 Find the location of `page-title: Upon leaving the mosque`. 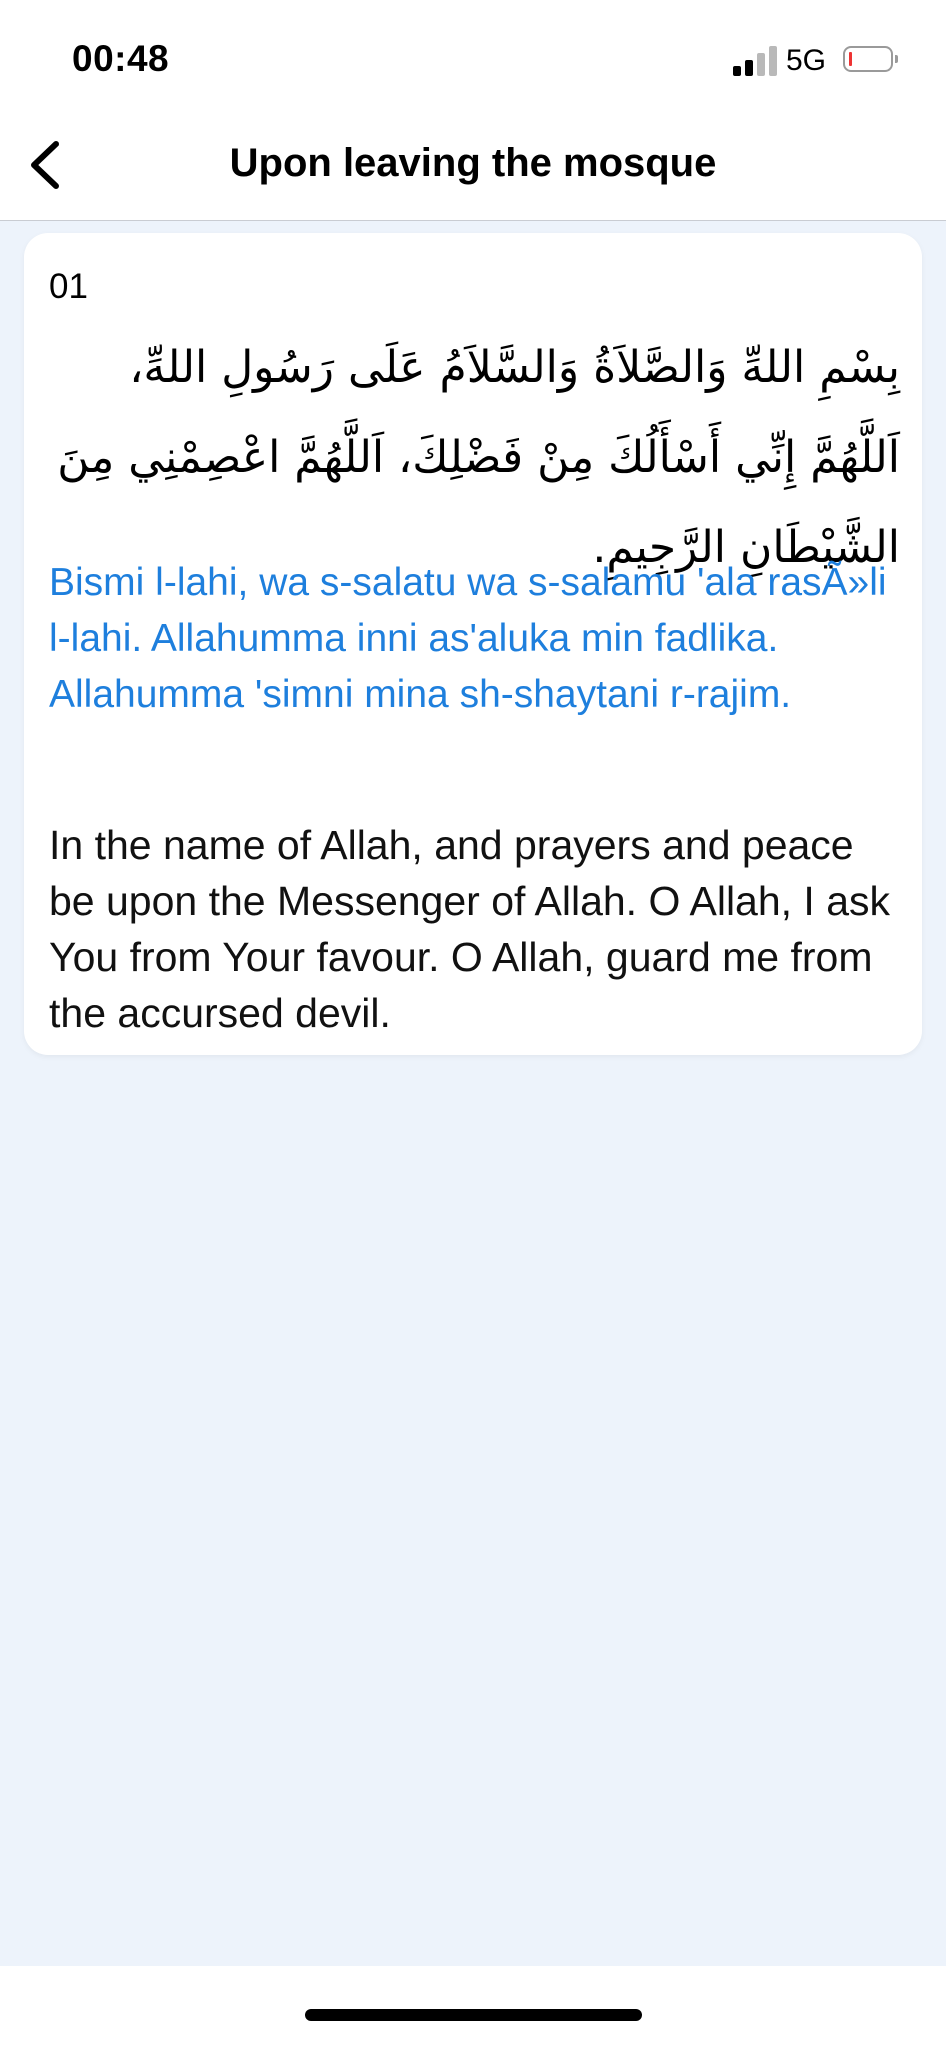

page-title: Upon leaving the mosque is located at coordinates (473, 163).